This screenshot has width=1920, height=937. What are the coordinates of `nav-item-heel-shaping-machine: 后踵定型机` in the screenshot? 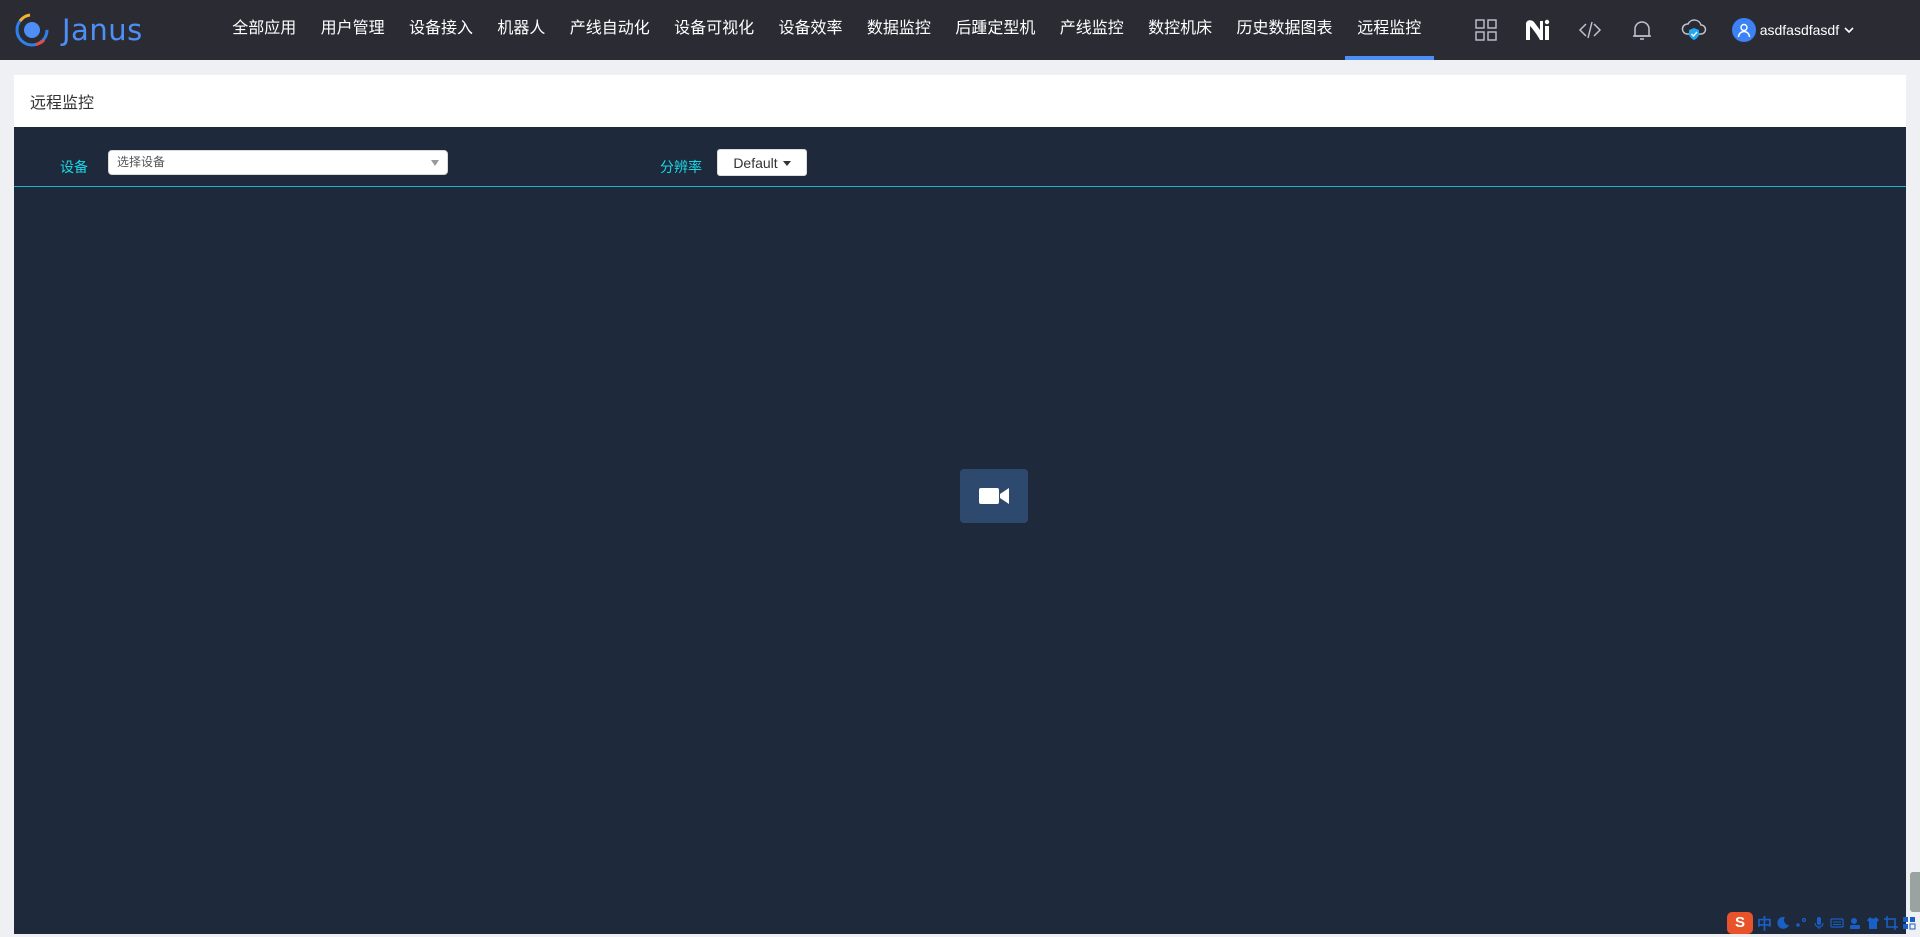 It's located at (995, 30).